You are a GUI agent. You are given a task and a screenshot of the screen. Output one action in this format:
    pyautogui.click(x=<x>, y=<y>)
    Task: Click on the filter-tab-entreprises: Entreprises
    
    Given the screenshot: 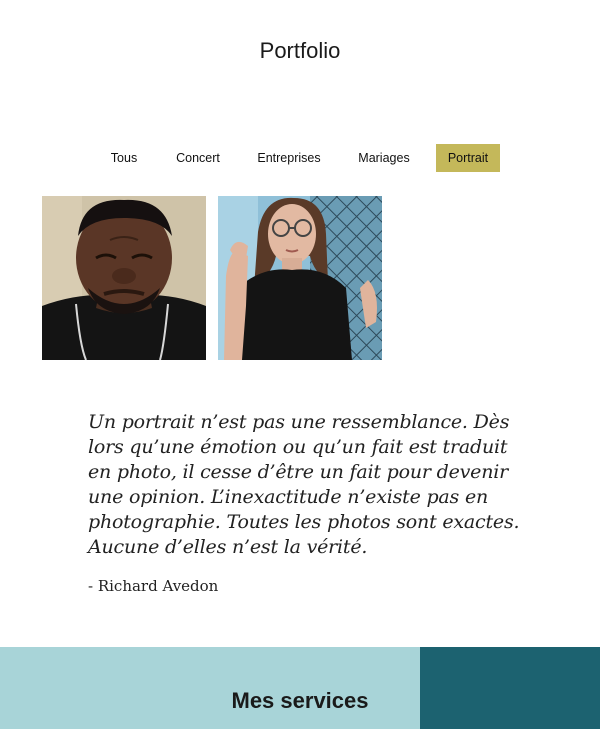 What is the action you would take?
    pyautogui.click(x=289, y=158)
    